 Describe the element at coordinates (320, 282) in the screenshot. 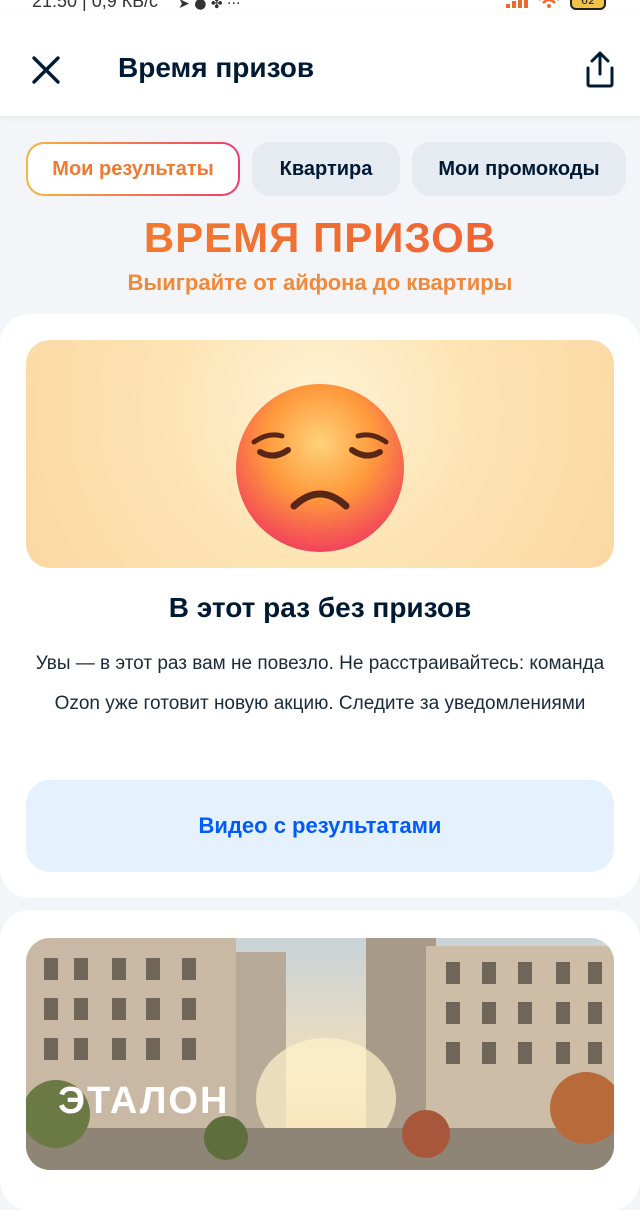

I see `hero-subtitle: Выиграйте от айфона до квартиры` at that location.